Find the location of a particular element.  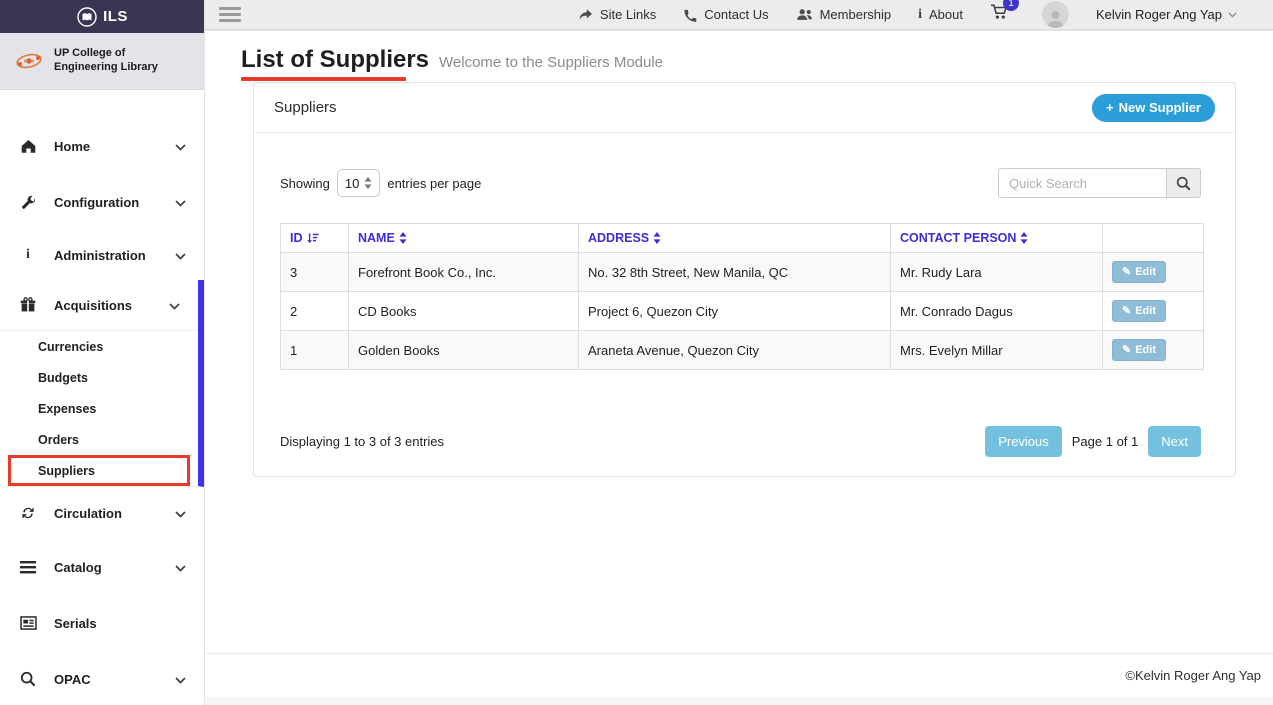

sort-amount-desc-icon is located at coordinates (312, 238).